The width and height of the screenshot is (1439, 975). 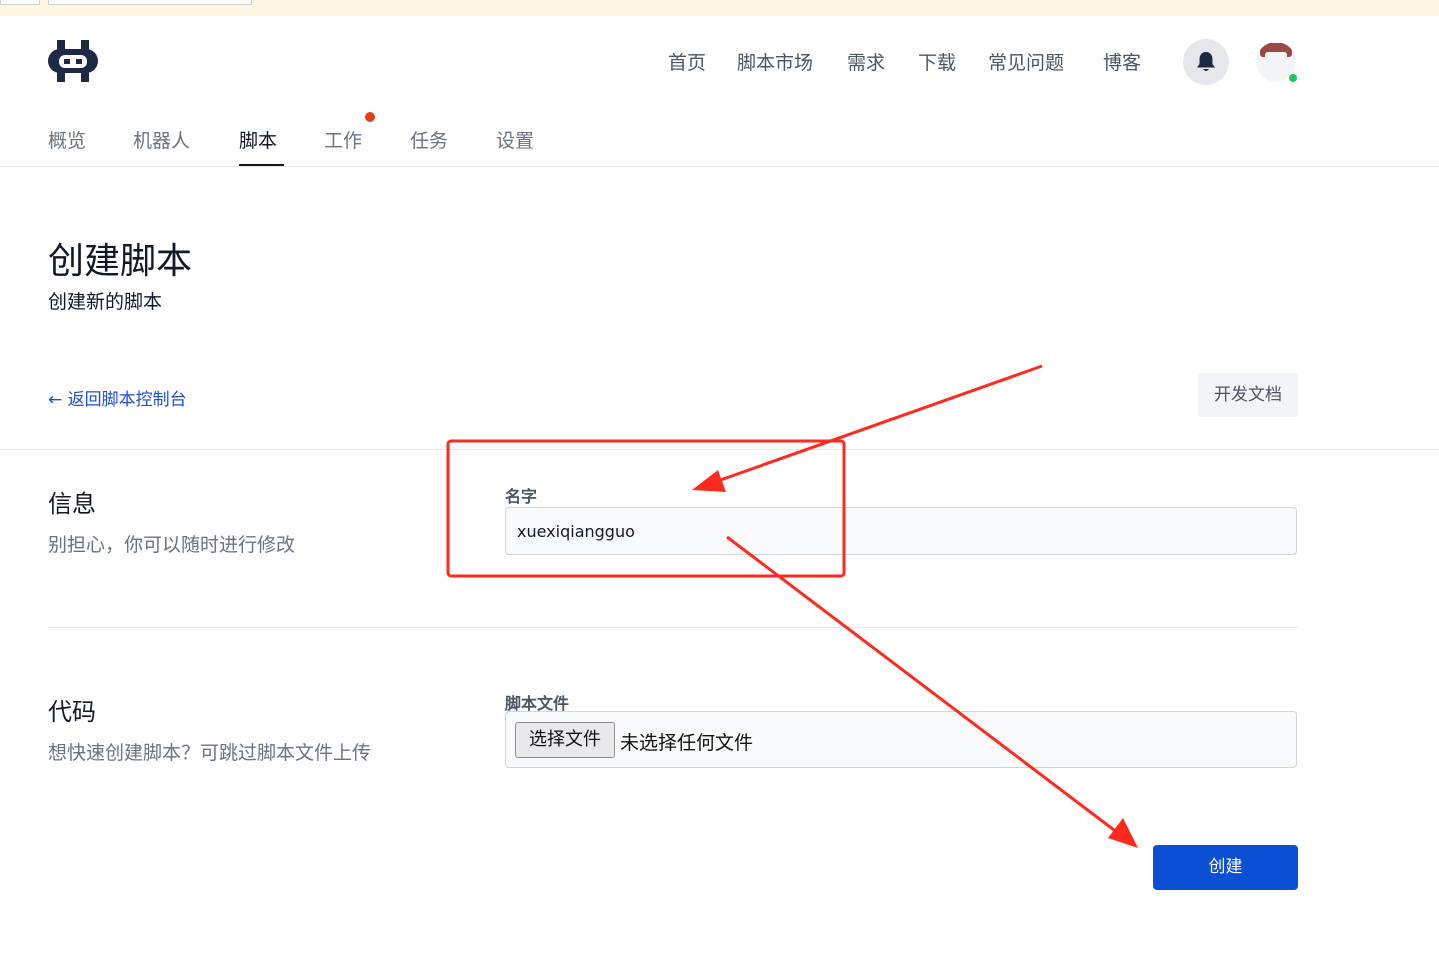 What do you see at coordinates (1026, 61) in the screenshot?
I see `nav-faq: 常见问题` at bounding box center [1026, 61].